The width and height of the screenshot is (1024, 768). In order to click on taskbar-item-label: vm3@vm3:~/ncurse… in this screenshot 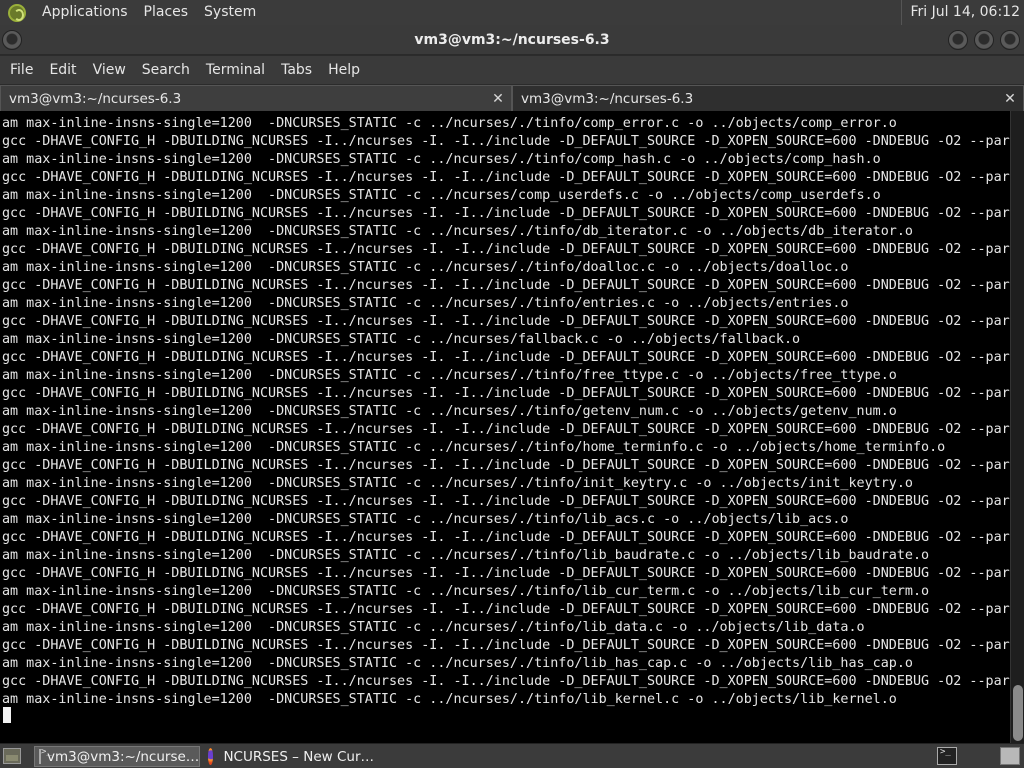, I will do `click(123, 756)`.